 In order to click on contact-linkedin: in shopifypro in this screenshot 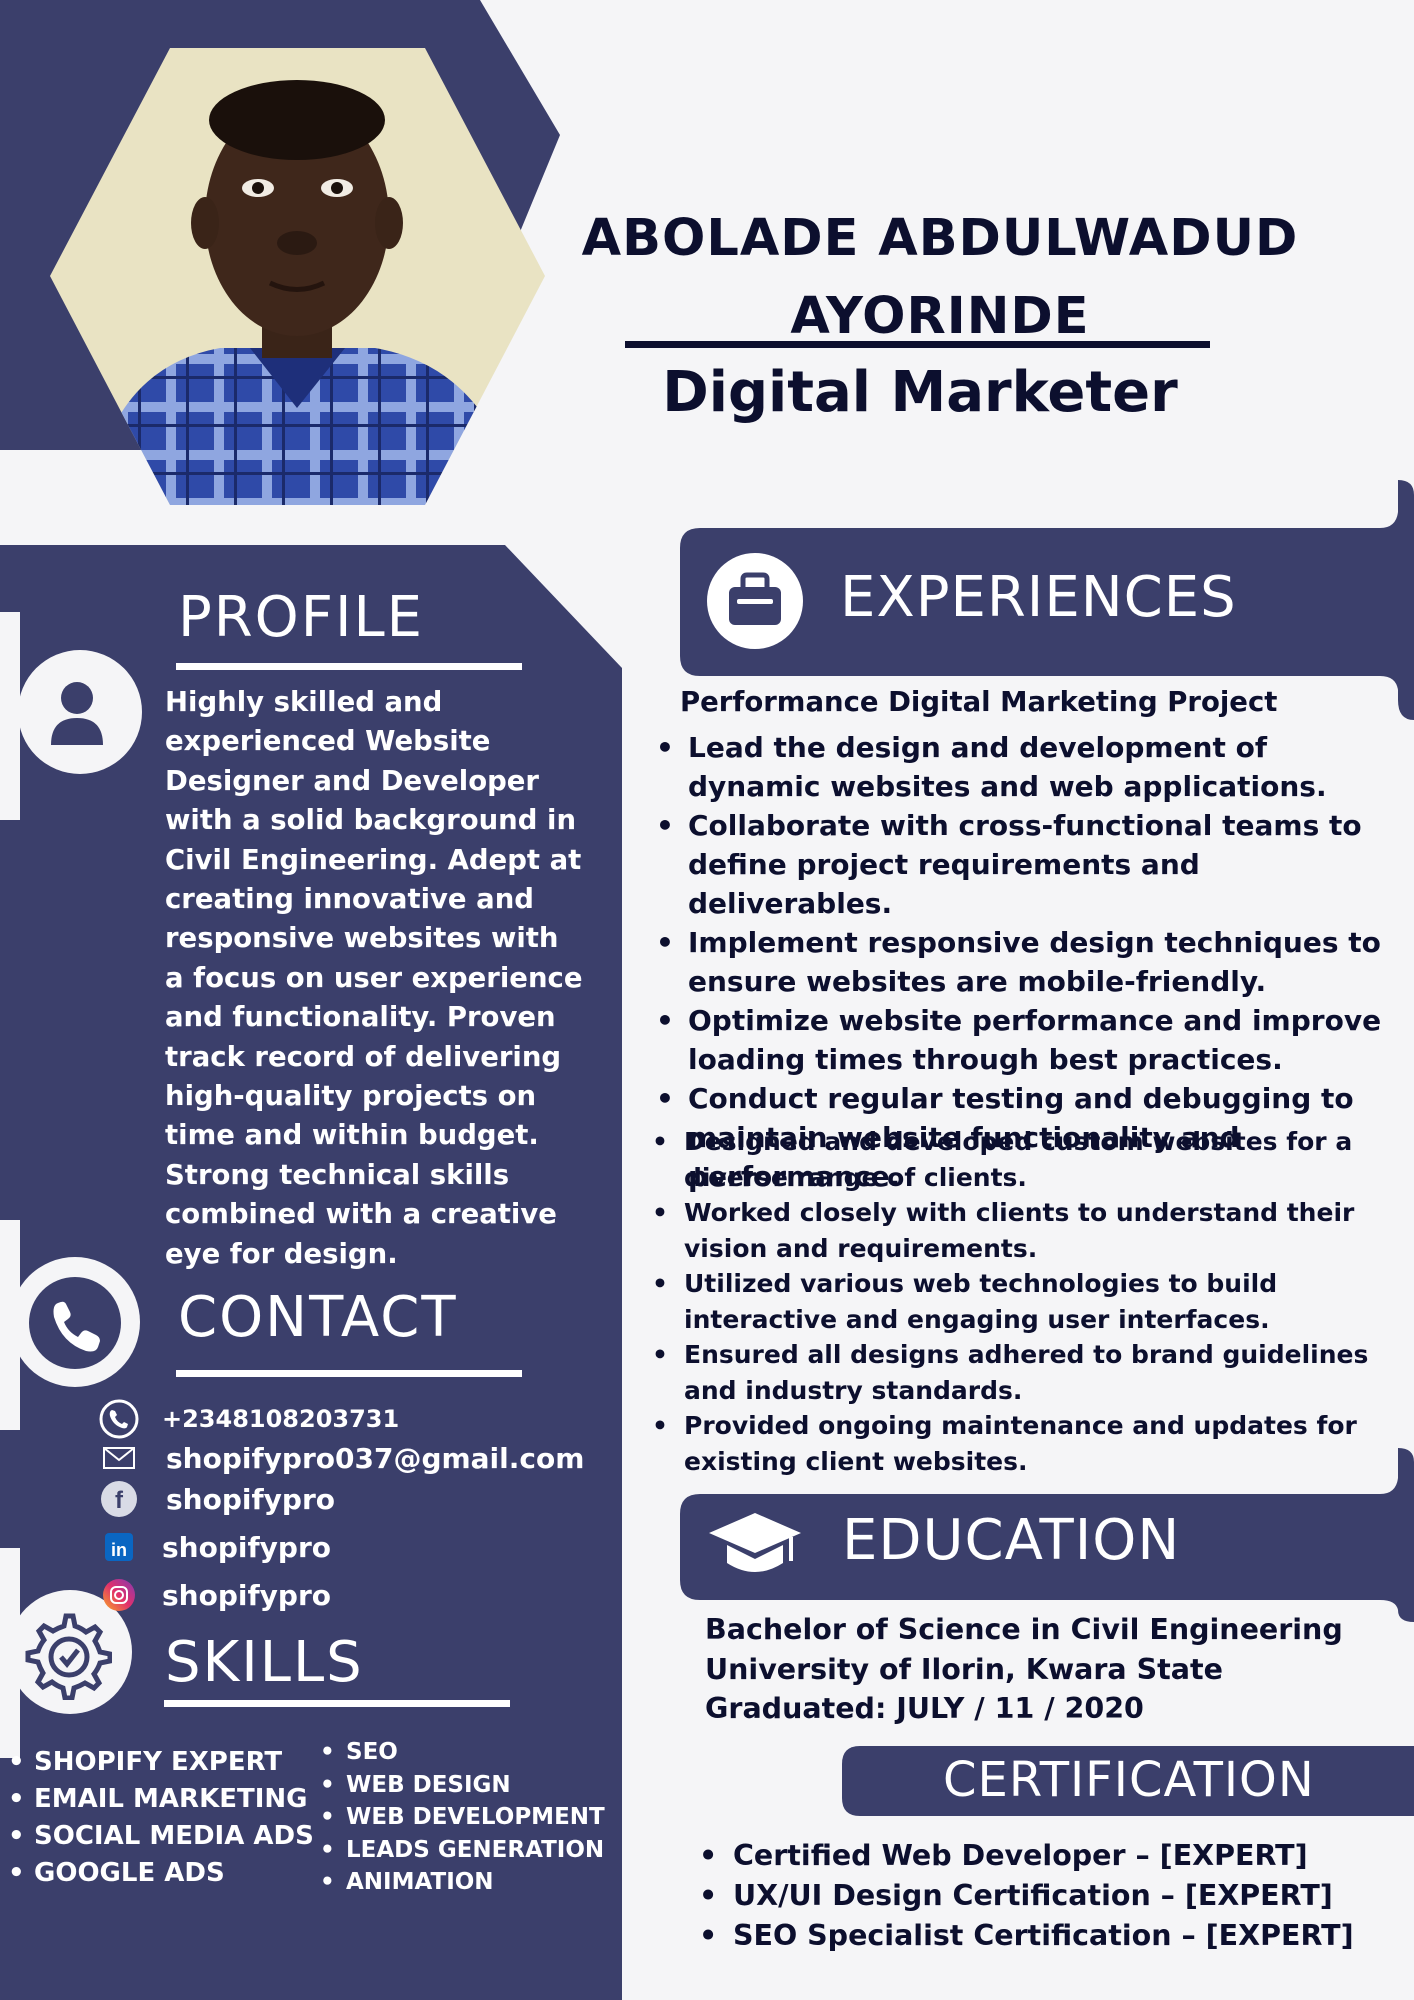, I will do `click(214, 1547)`.